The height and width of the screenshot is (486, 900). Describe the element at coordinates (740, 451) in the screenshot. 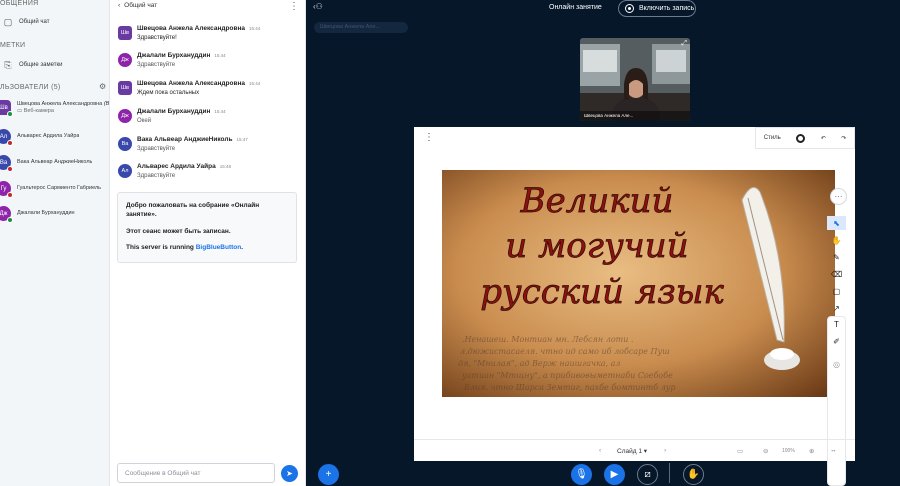

I see `fit-slide-icon: ▭` at that location.